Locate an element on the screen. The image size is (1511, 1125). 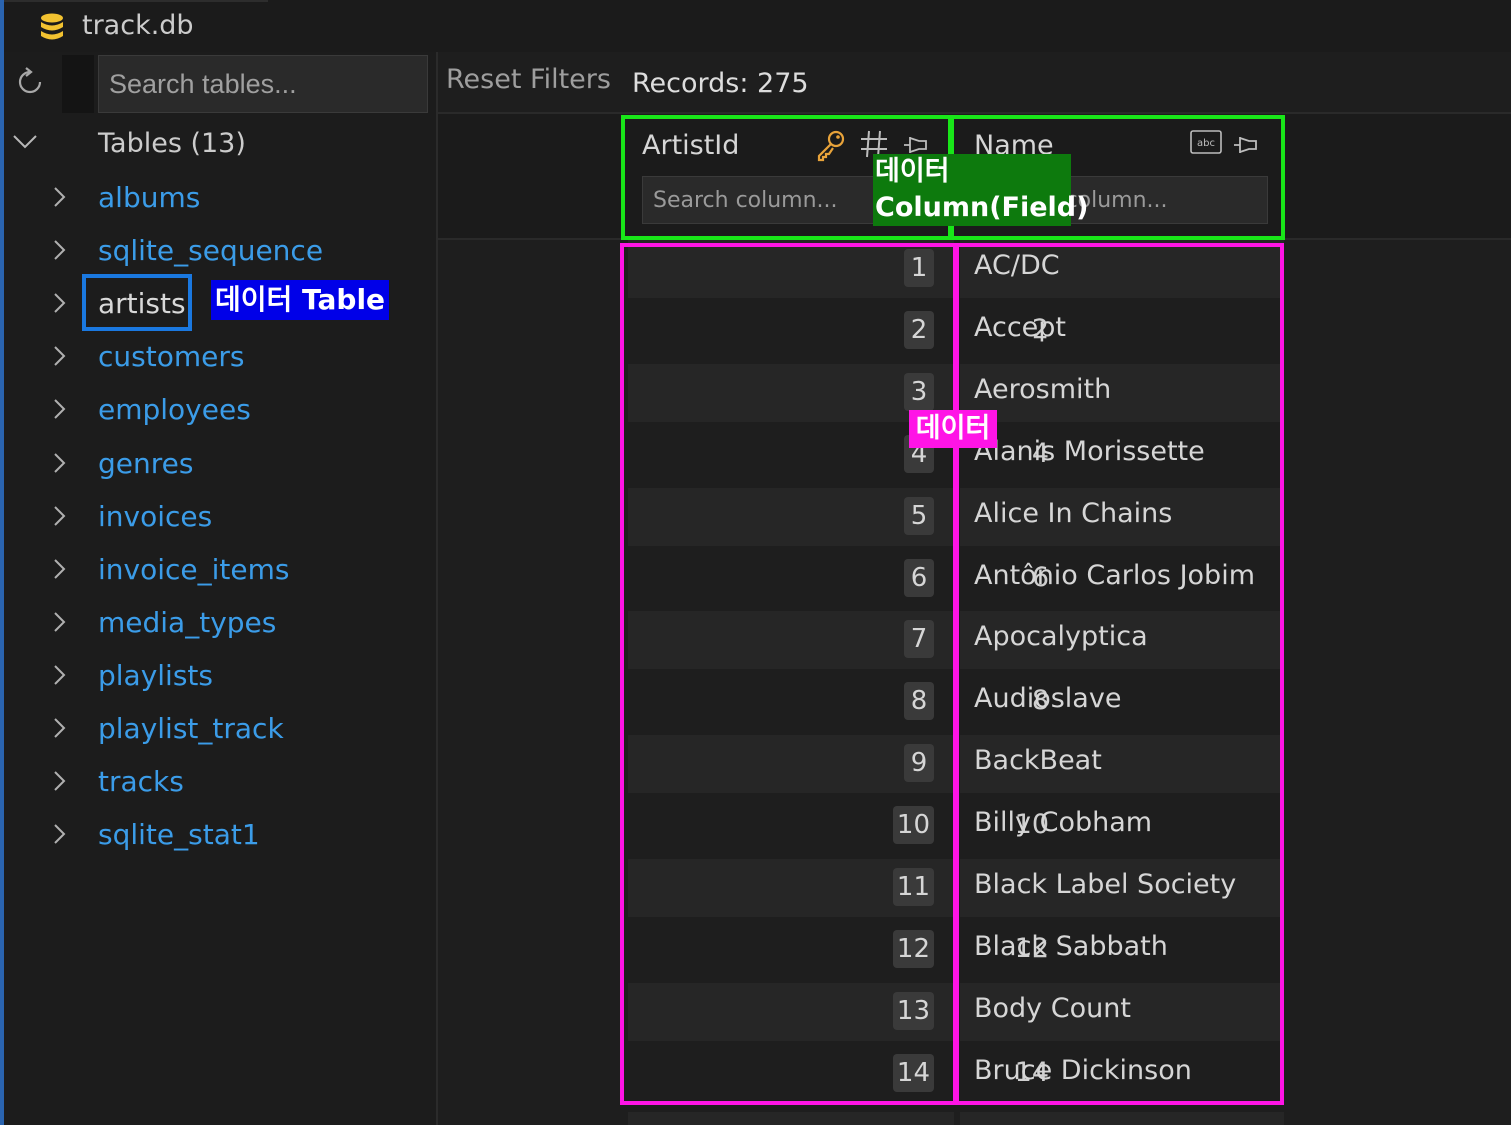
table-name: invoices is located at coordinates (155, 516).